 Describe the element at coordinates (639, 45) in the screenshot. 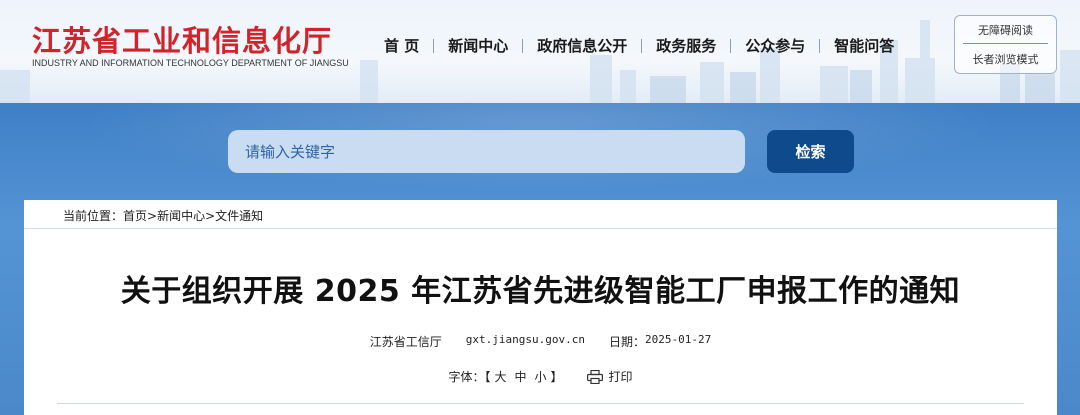

I see `main-nav: 首 页 新闻中心 政府信息公开 政务服务 公众参与 智能问答` at that location.